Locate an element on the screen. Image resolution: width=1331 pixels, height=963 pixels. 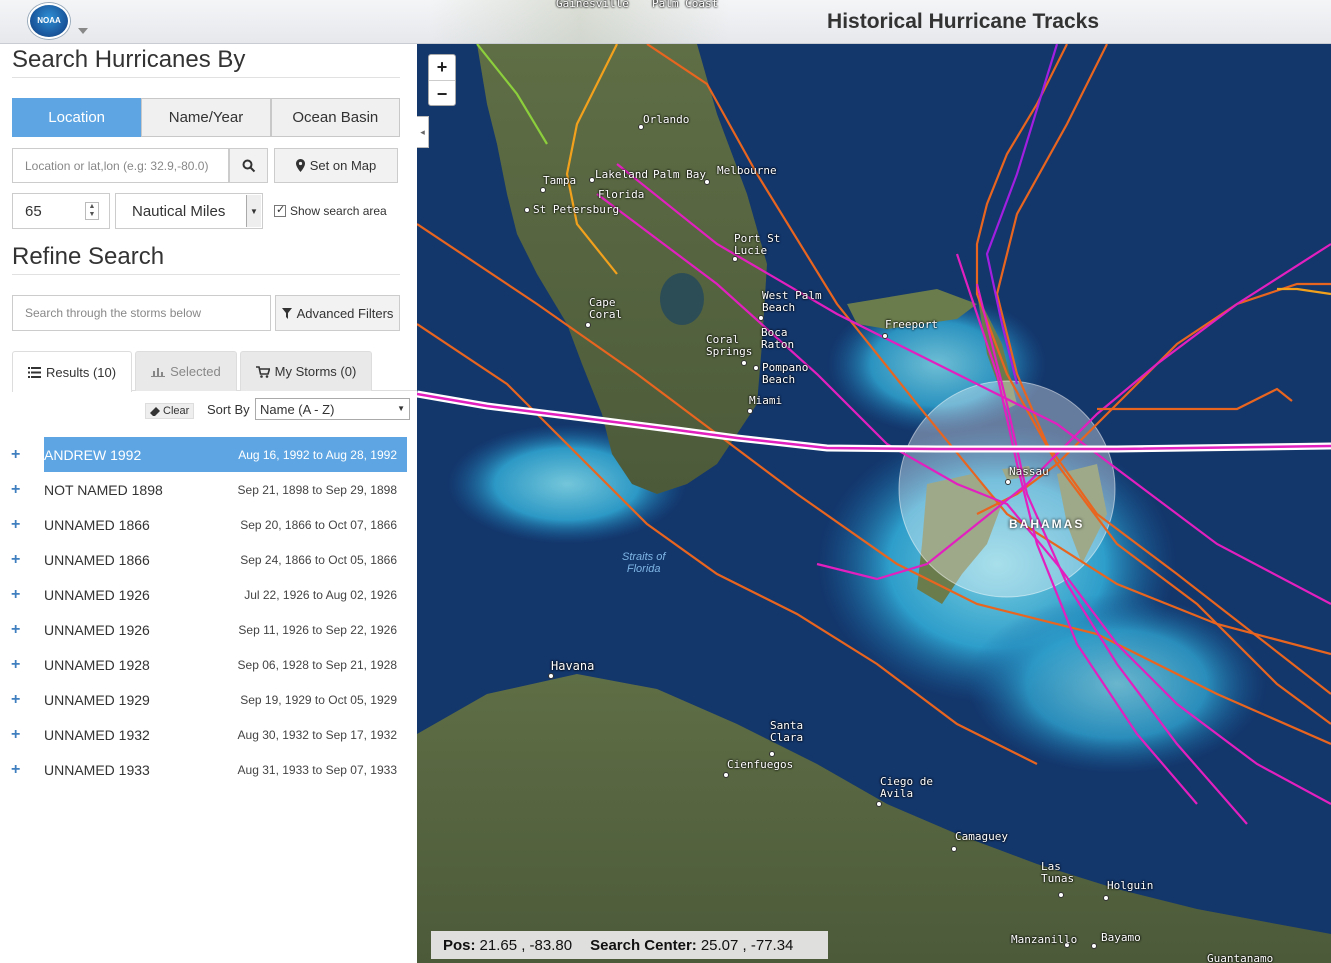
storm-dates: Aug 31, 1933 to Sep 07, 1933 is located at coordinates (317, 769).